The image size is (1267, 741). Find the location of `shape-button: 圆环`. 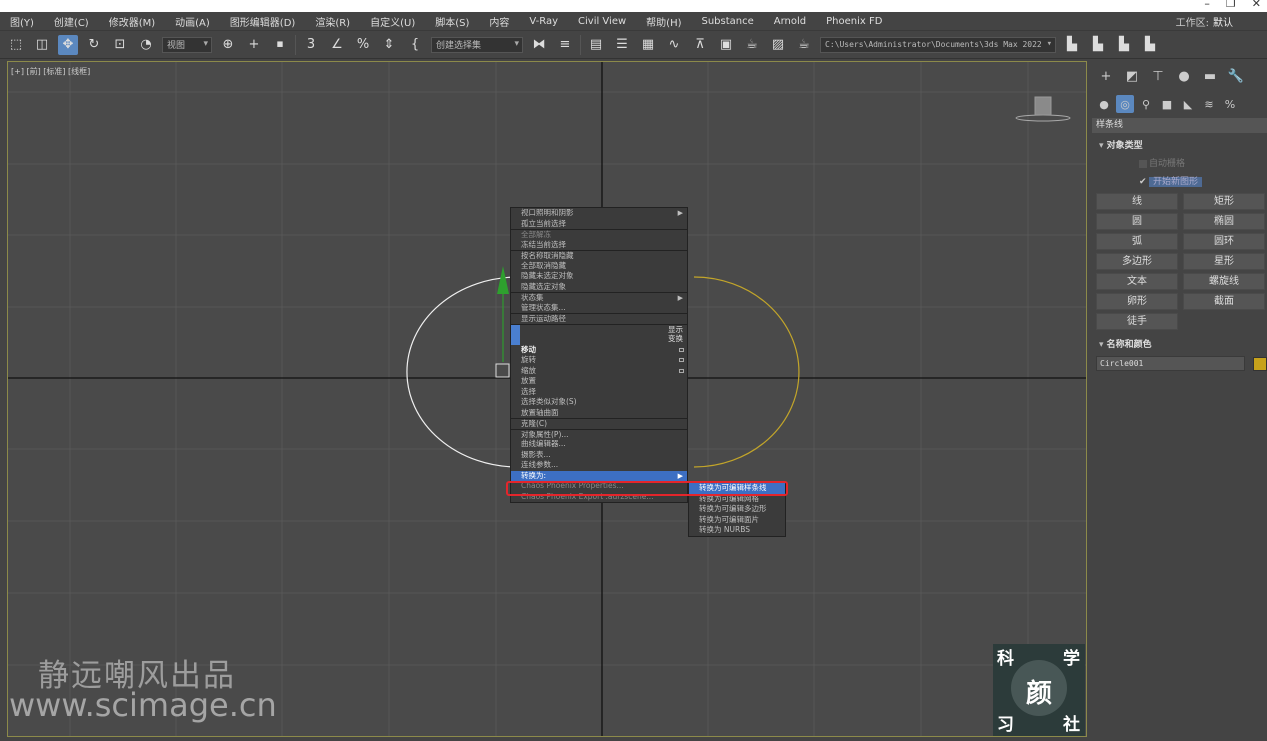

shape-button: 圆环 is located at coordinates (1224, 241).